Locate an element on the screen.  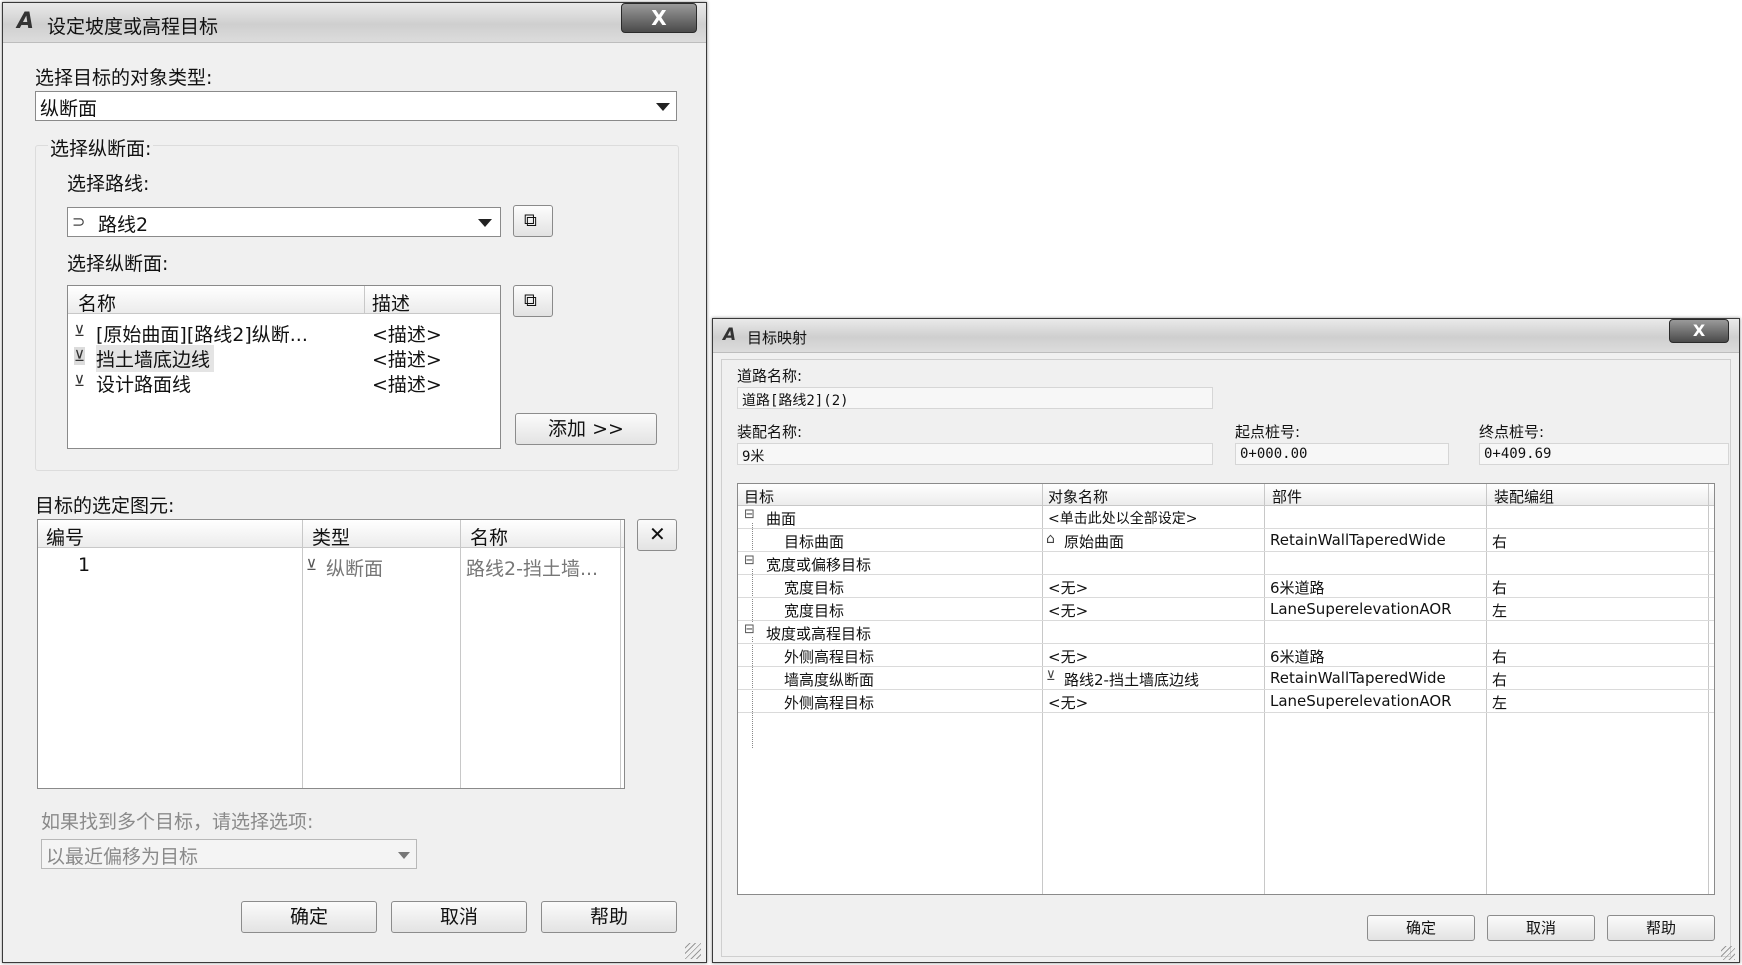
table-row: ⊟ 宽度或偏移目标 is located at coordinates (1226, 563).